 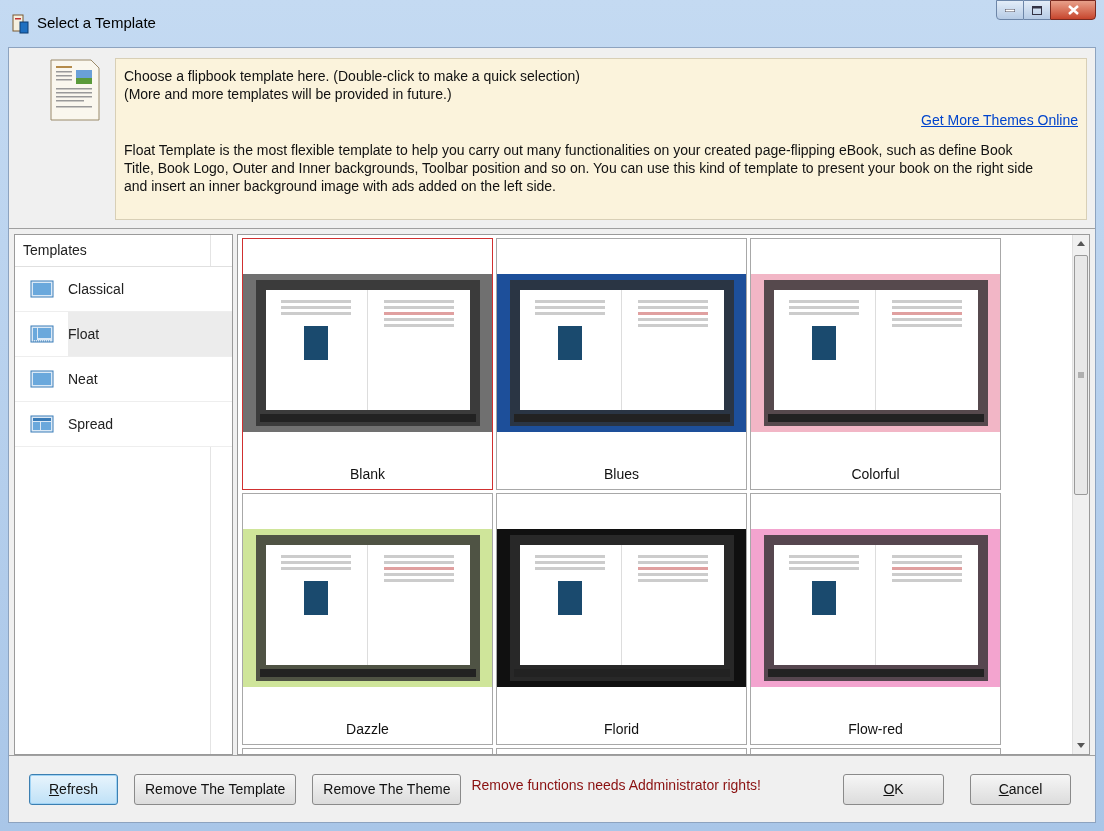 What do you see at coordinates (96, 23) in the screenshot?
I see `window-title: Select a Template` at bounding box center [96, 23].